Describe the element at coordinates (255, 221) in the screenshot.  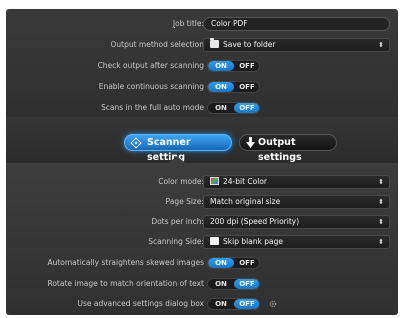
I see `dpi-value: 200 dpi (Speed Priority)` at that location.